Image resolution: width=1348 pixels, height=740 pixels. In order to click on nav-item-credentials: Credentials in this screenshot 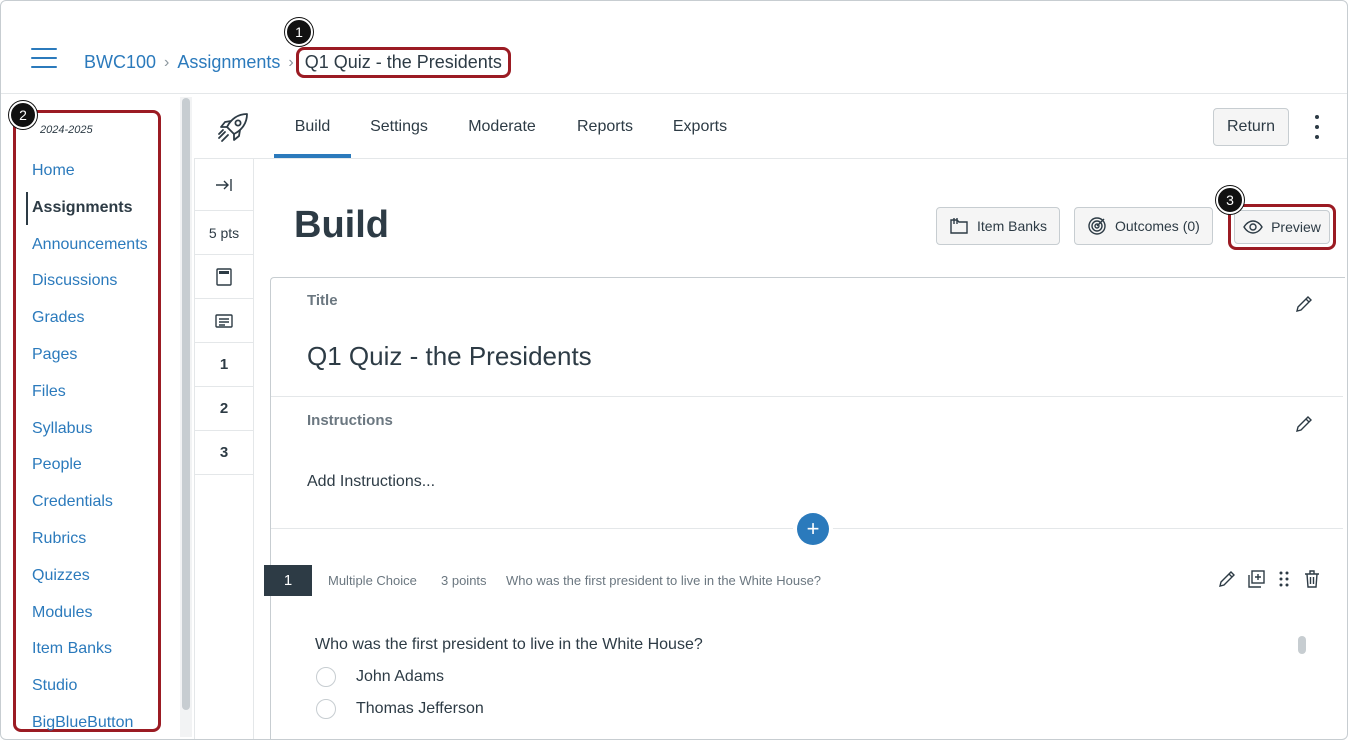, I will do `click(87, 502)`.